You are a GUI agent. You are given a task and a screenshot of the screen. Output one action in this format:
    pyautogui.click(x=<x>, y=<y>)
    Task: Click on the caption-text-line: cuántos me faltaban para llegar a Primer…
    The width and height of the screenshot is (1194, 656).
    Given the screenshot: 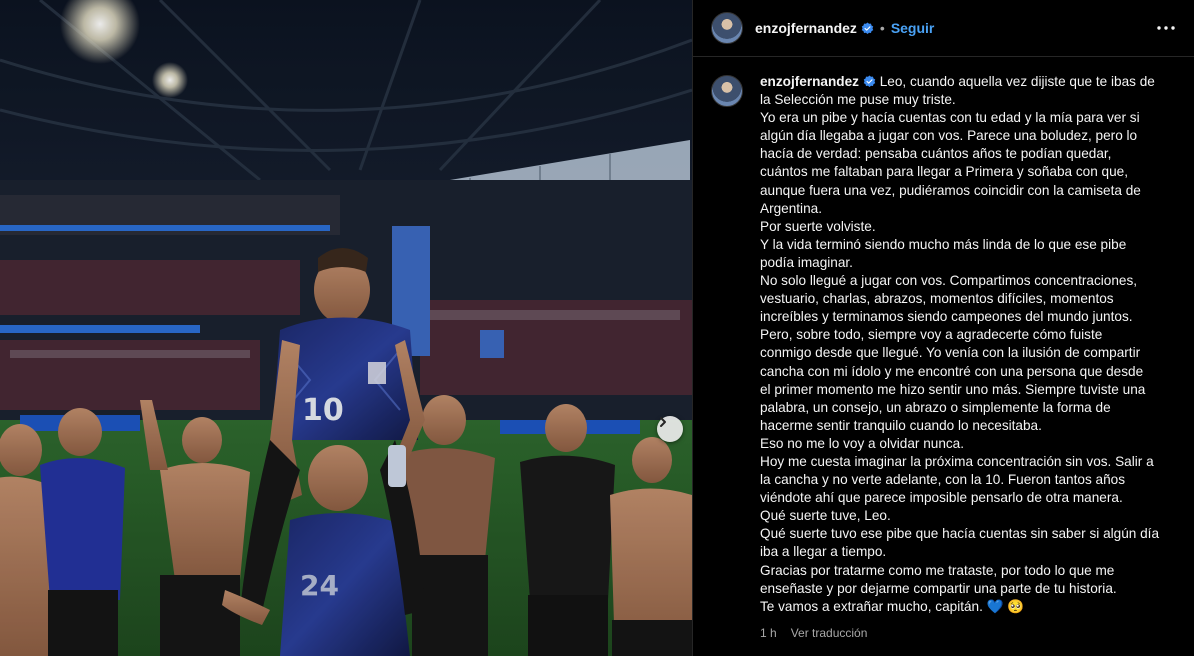 What is the action you would take?
    pyautogui.click(x=944, y=172)
    